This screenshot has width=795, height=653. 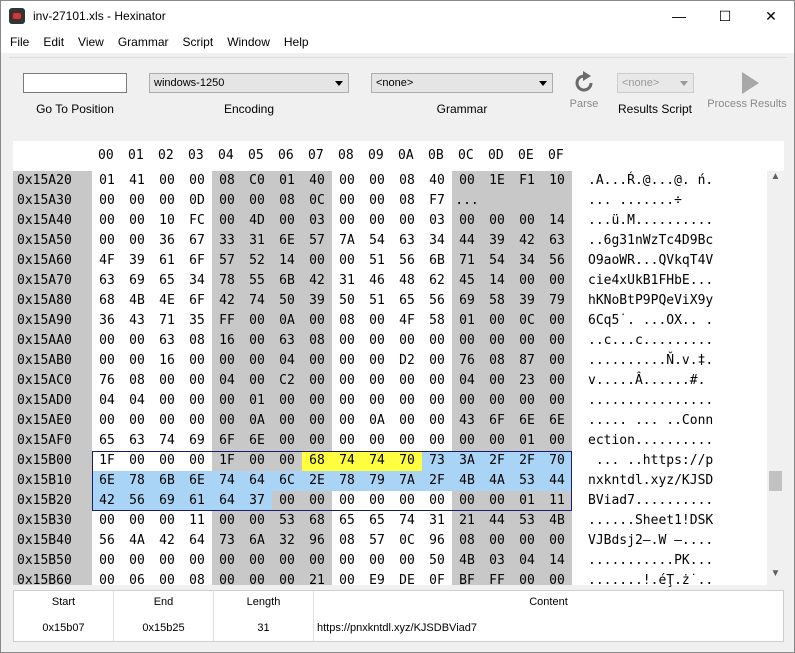 I want to click on hex-byte: 0C, so click(x=317, y=201).